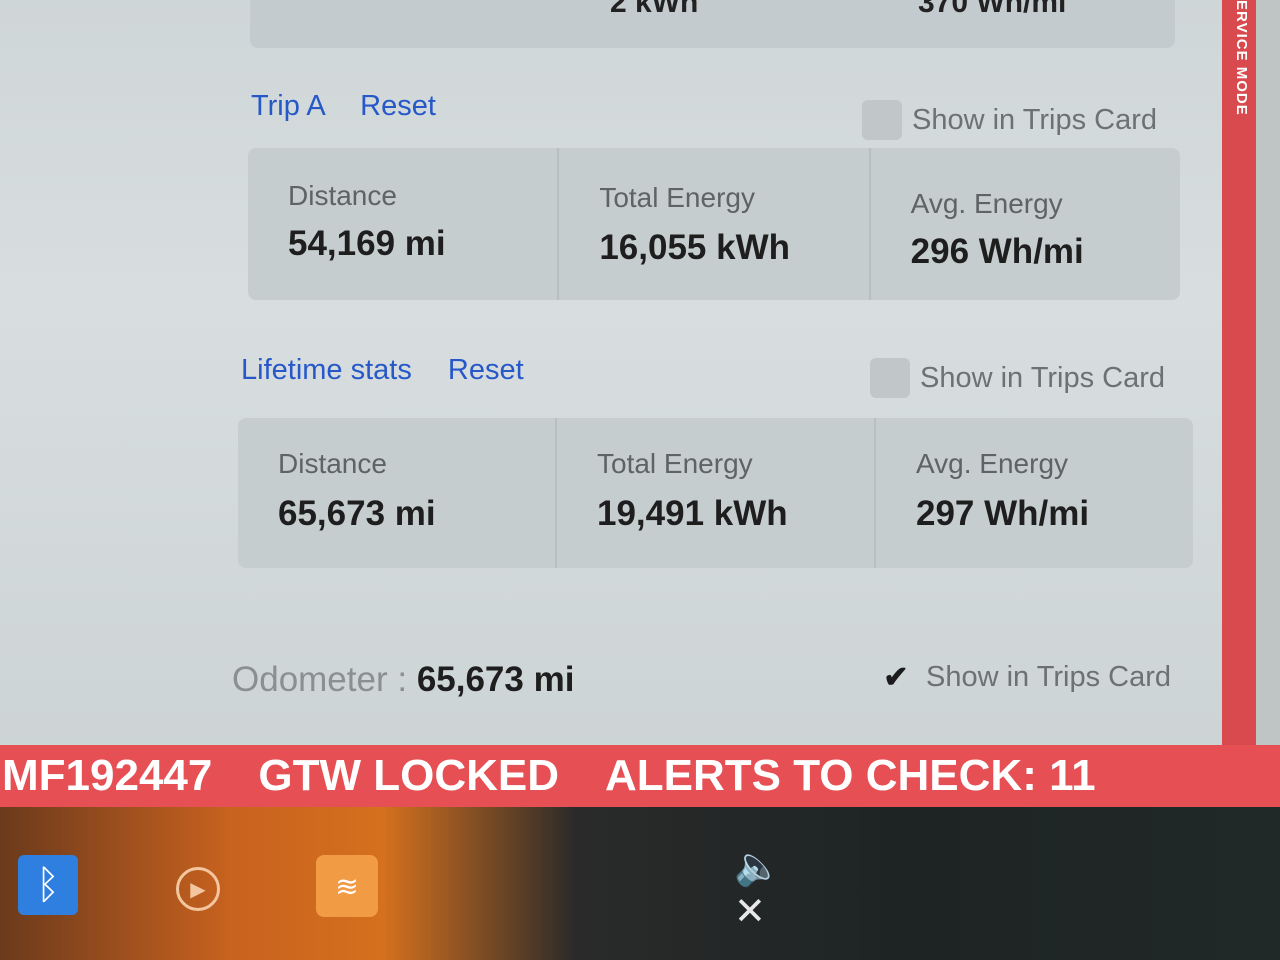 This screenshot has height=960, width=1280. What do you see at coordinates (347, 886) in the screenshot?
I see `audible-icon: ≋` at bounding box center [347, 886].